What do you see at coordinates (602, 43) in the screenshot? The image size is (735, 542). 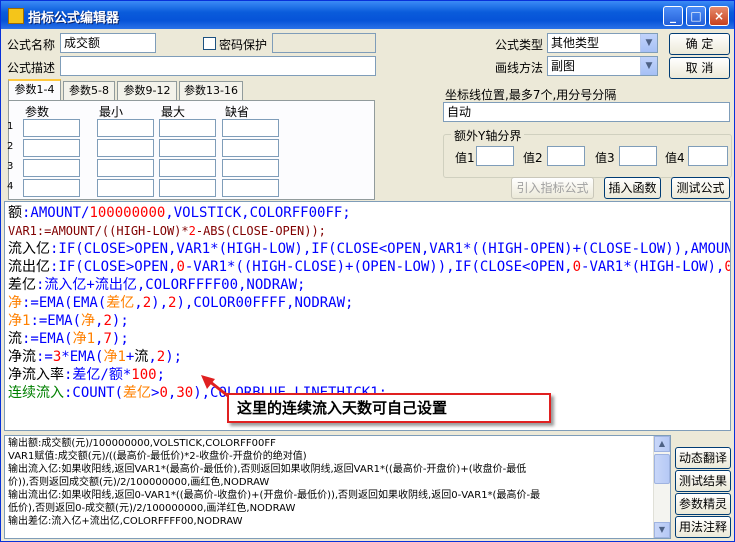 I see `formula-type-select: 其他类型 ▼` at bounding box center [602, 43].